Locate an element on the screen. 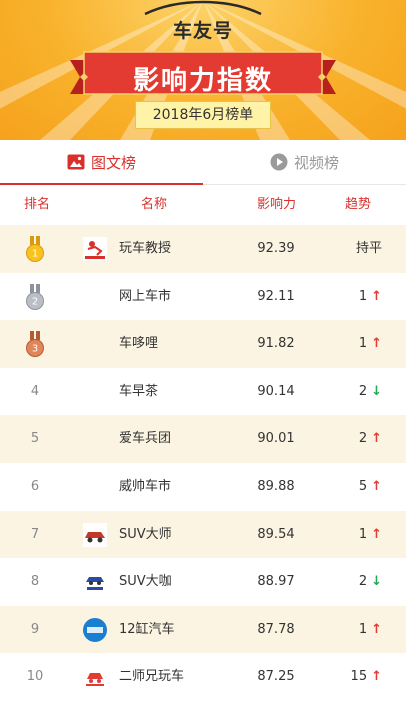 The width and height of the screenshot is (406, 701). medal-rank-number: 2 is located at coordinates (35, 301).